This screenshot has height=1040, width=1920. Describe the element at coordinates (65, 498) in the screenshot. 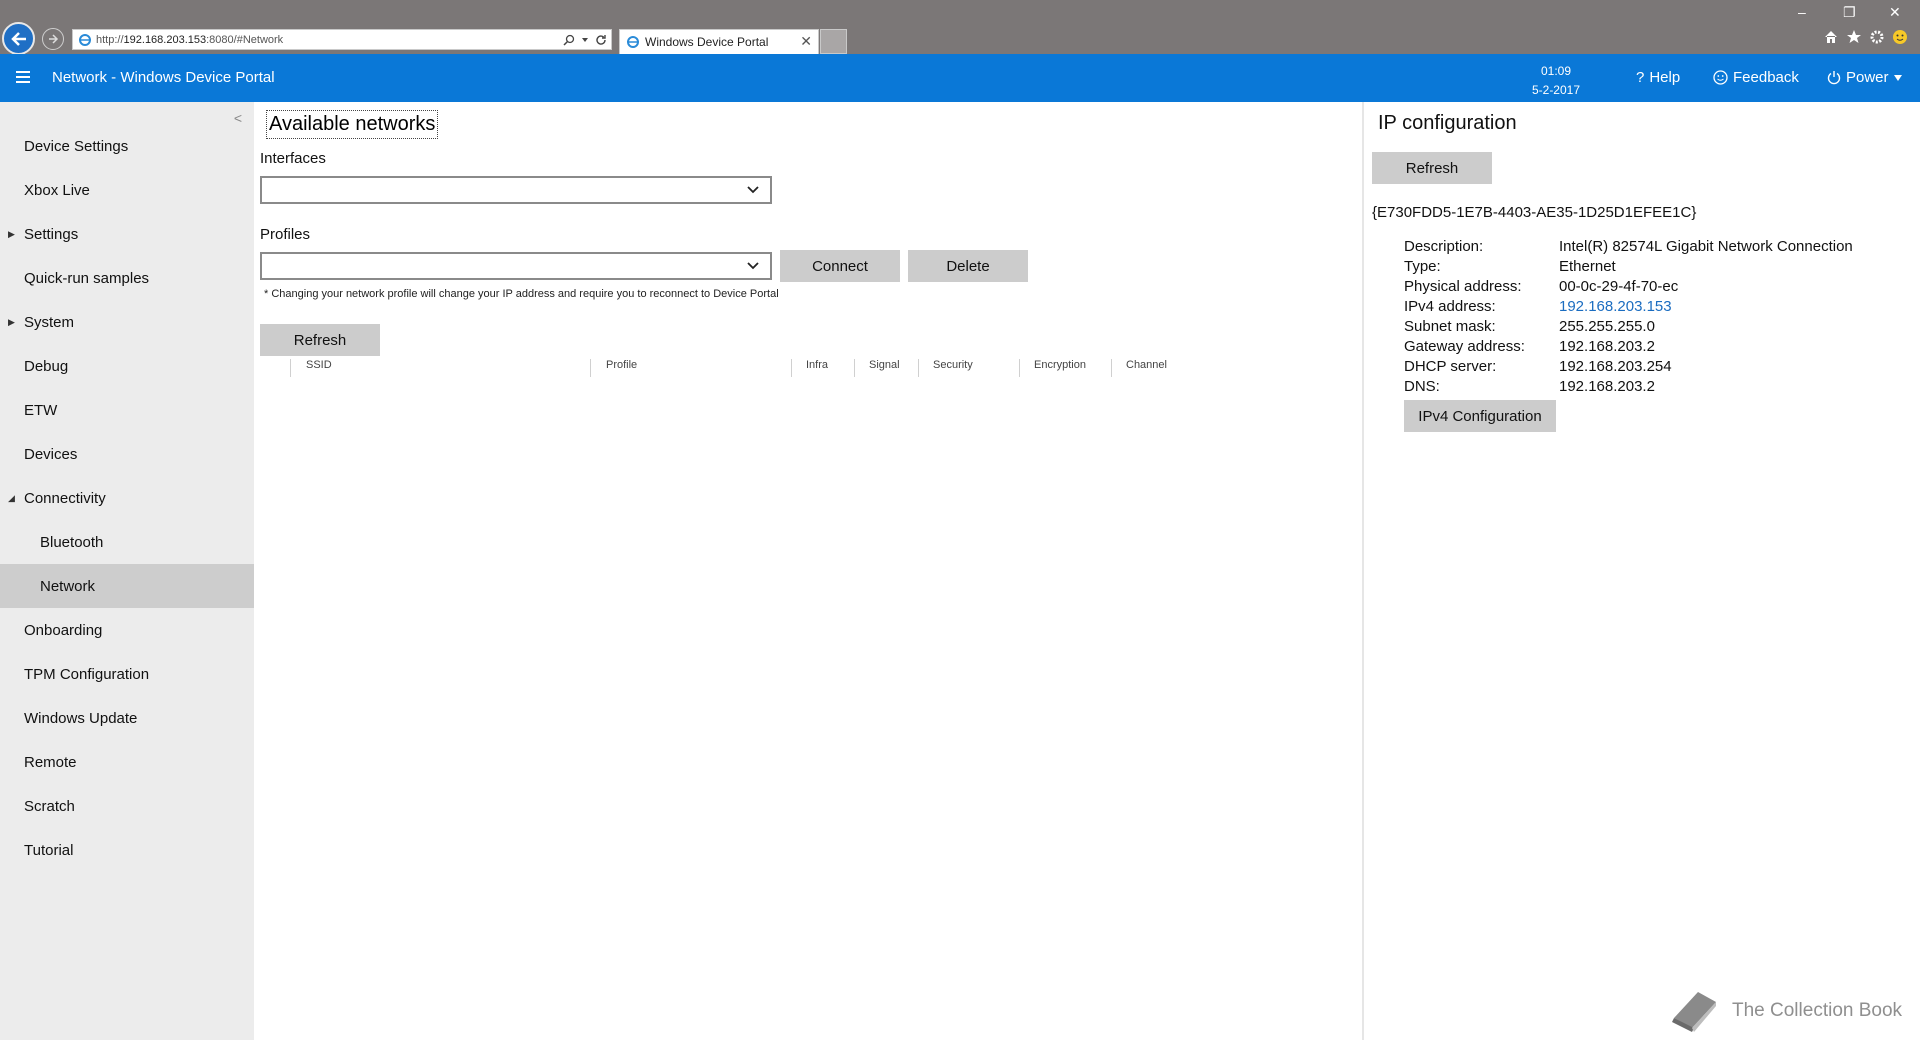

I see `sidebar-item-label: Connectivity` at that location.